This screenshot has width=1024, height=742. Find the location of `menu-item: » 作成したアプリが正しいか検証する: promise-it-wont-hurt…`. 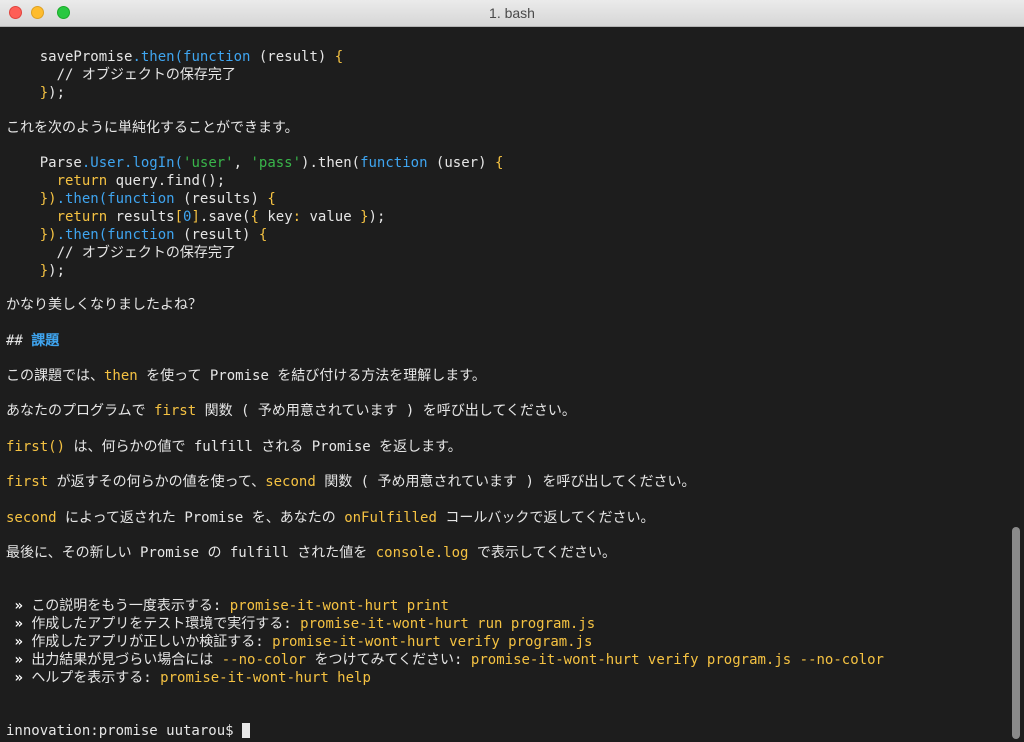

menu-item: » 作成したアプリが正しいか検証する: promise-it-wont-hurt… is located at coordinates (303, 642).